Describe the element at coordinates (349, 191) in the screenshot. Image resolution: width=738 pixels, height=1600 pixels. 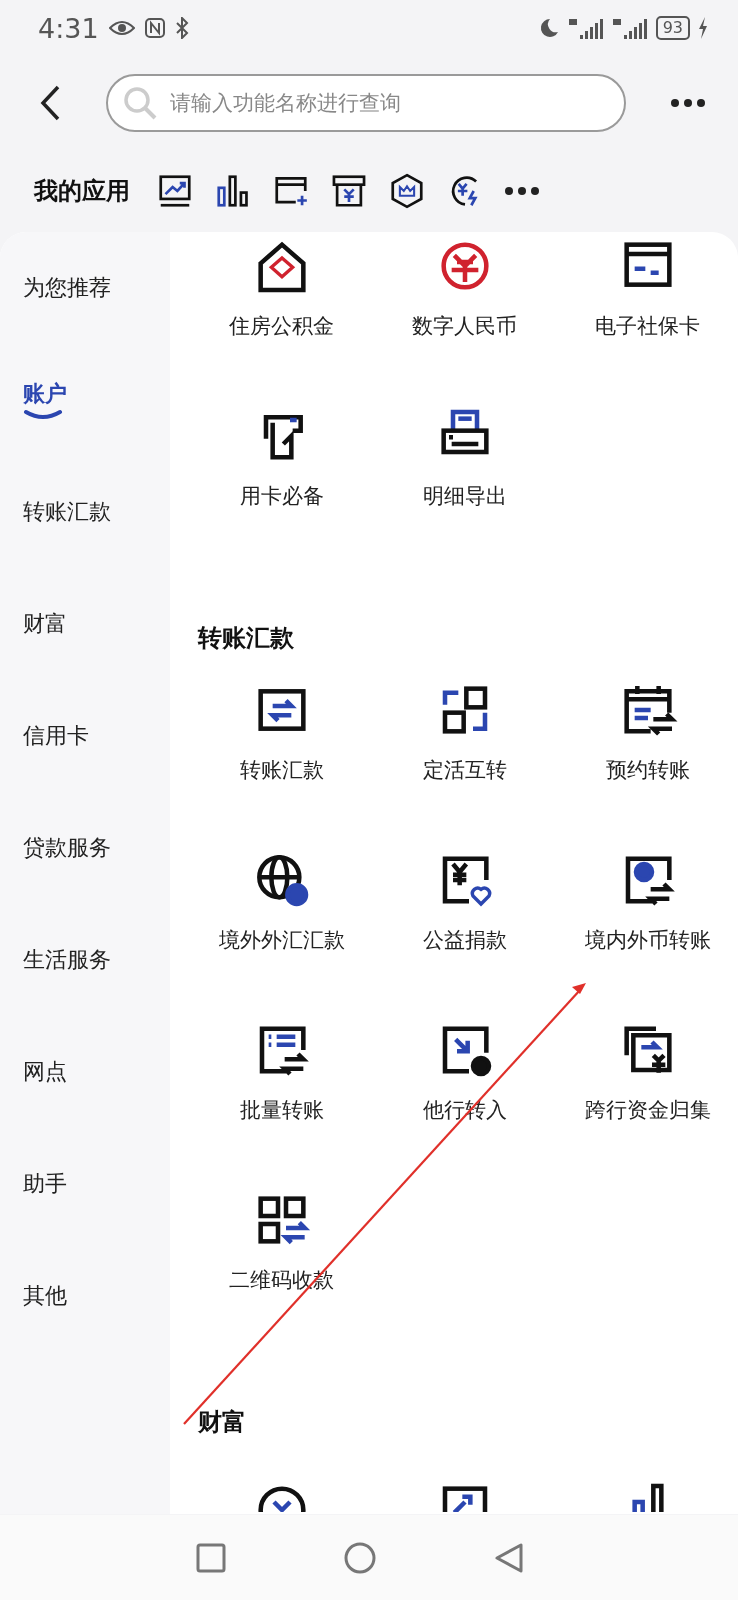
I see `yen-box-icon` at that location.